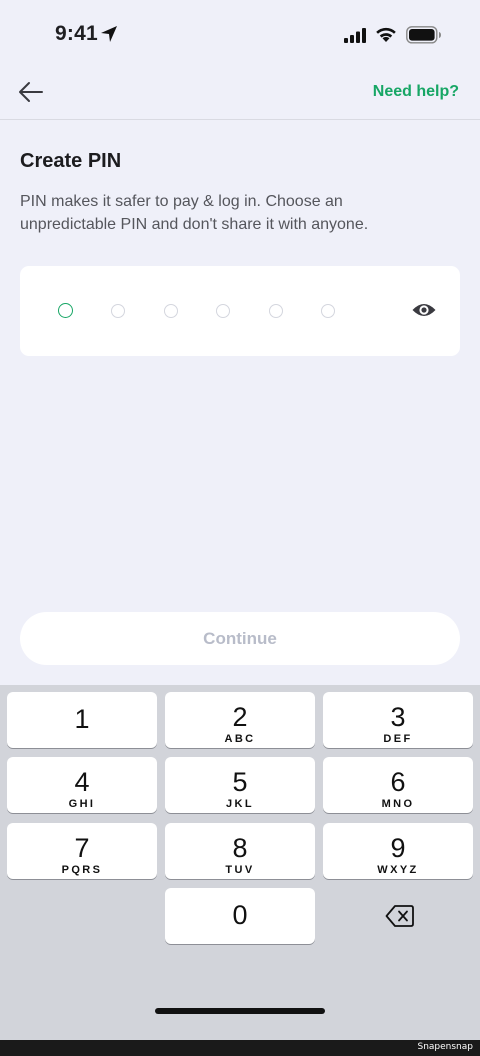 The width and height of the screenshot is (480, 1056). Describe the element at coordinates (240, 1048) in the screenshot. I see `footer-bar` at that location.